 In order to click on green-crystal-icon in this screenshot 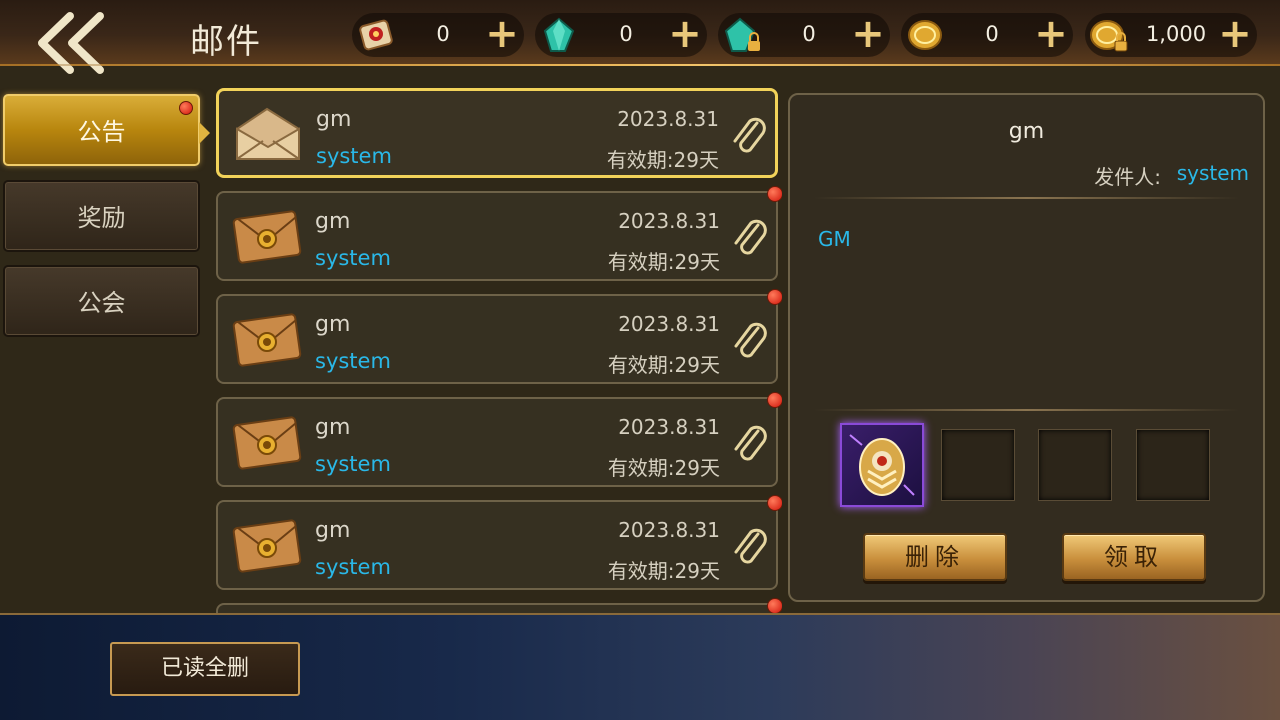, I will do `click(559, 34)`.